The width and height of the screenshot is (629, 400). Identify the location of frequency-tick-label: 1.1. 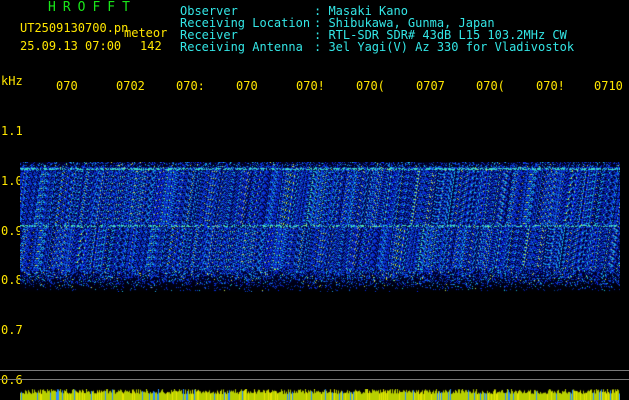
(12, 131).